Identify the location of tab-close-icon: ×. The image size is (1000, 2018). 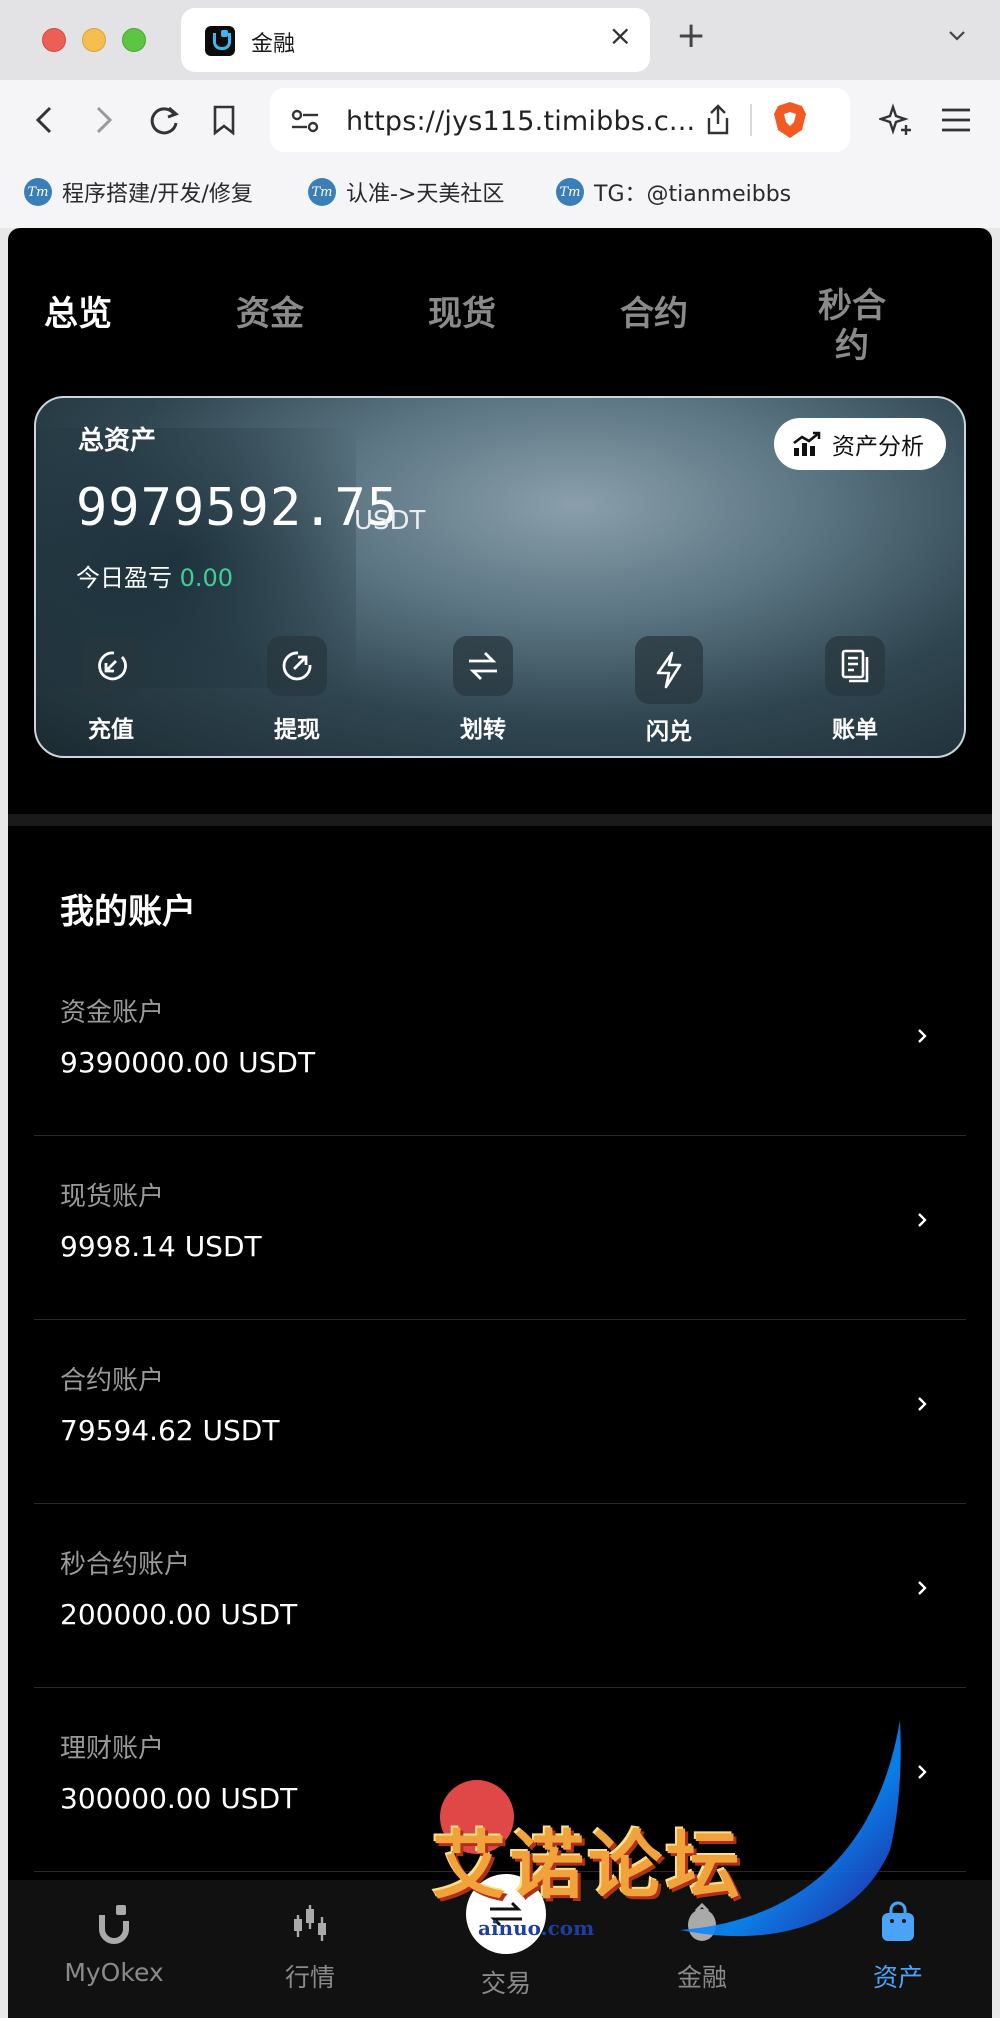
(620, 36).